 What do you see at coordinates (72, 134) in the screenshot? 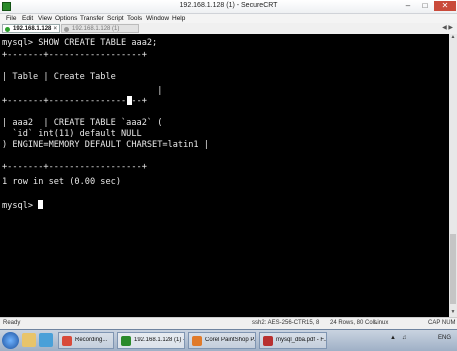
I see `terminal-line: `id` int(11) default NULL` at bounding box center [72, 134].